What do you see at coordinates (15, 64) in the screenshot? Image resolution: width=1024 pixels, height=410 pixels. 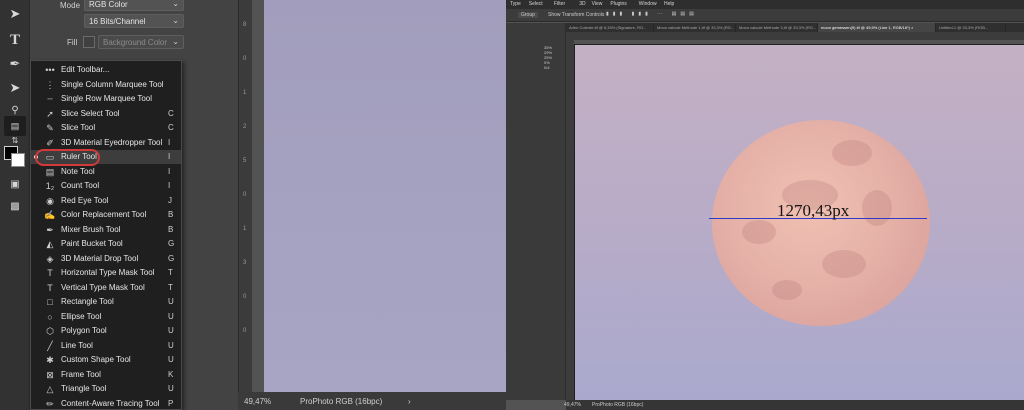 I see `pen-tool-icon: ✒` at bounding box center [15, 64].